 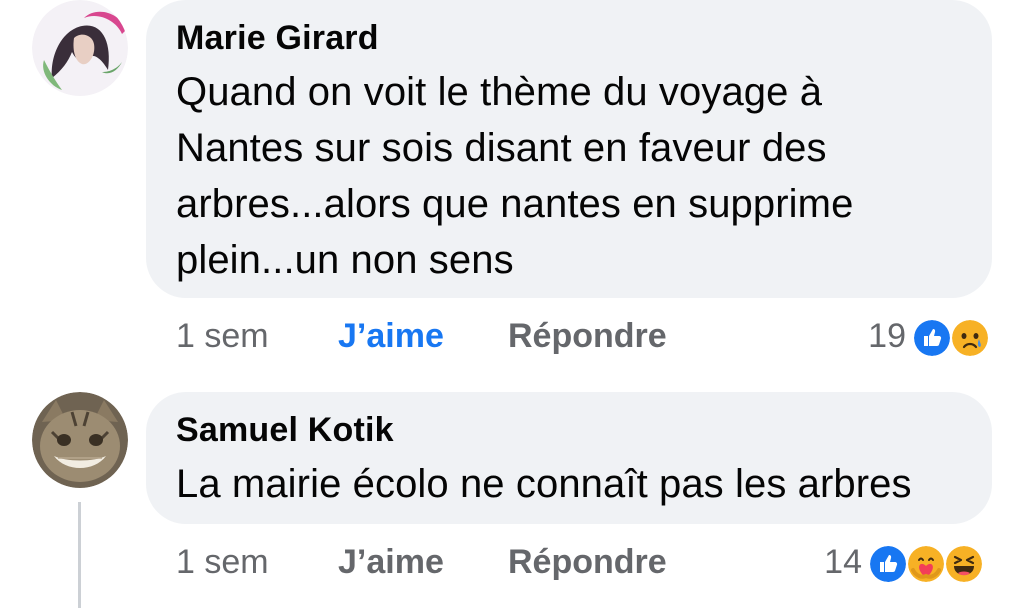 What do you see at coordinates (570, 430) in the screenshot?
I see `comment-author: Samuel Kotik` at bounding box center [570, 430].